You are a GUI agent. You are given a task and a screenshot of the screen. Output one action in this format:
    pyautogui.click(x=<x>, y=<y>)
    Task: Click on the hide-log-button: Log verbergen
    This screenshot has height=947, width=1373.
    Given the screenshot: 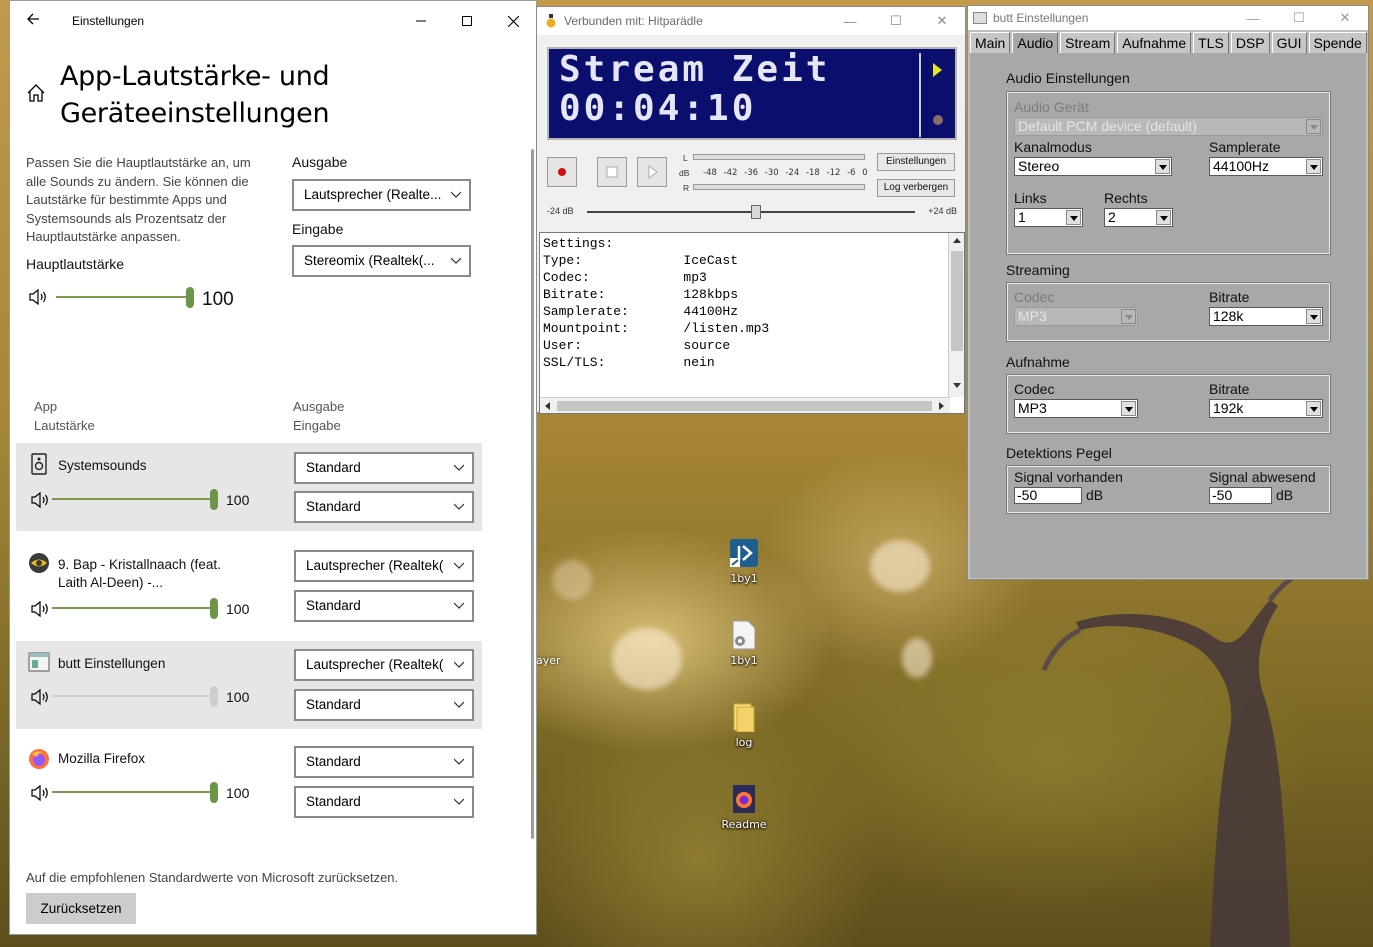 What is the action you would take?
    pyautogui.click(x=916, y=188)
    